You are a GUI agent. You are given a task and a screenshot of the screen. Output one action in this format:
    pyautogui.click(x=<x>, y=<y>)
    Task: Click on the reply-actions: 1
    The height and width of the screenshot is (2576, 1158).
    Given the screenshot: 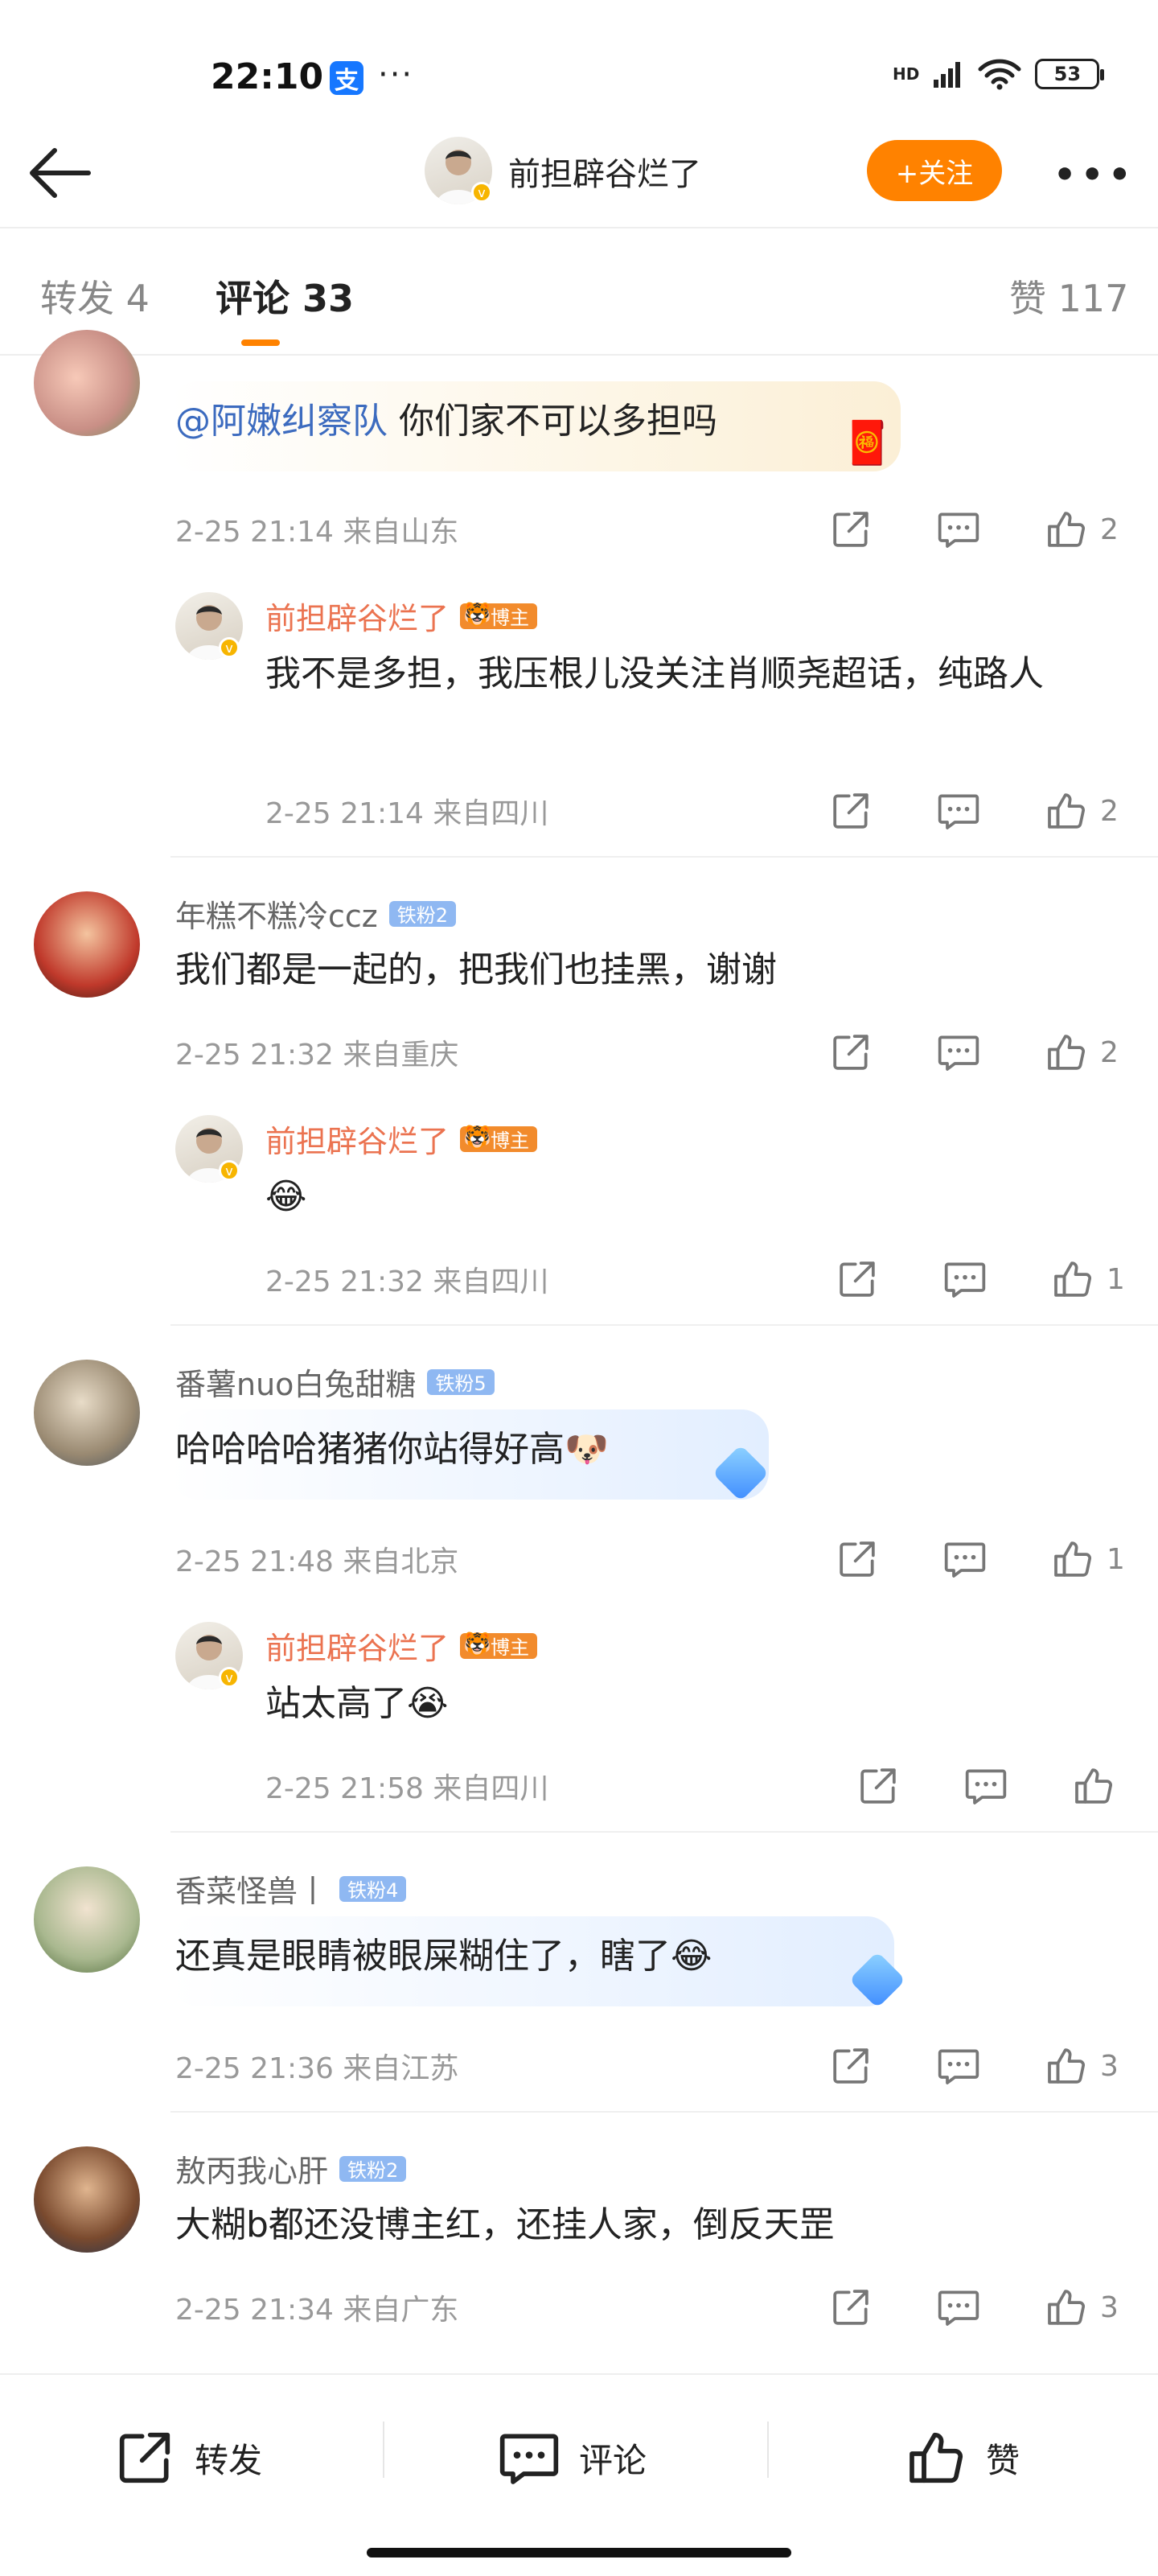 What is the action you would take?
    pyautogui.click(x=981, y=1279)
    